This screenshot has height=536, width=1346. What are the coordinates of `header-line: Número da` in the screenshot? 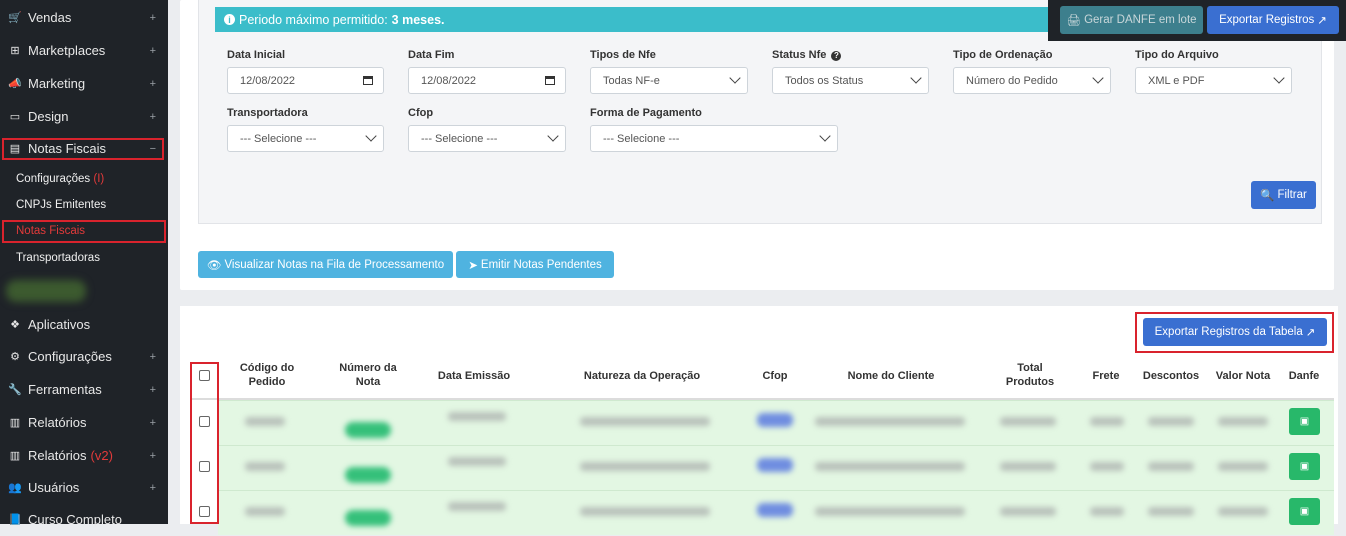 It's located at (368, 368).